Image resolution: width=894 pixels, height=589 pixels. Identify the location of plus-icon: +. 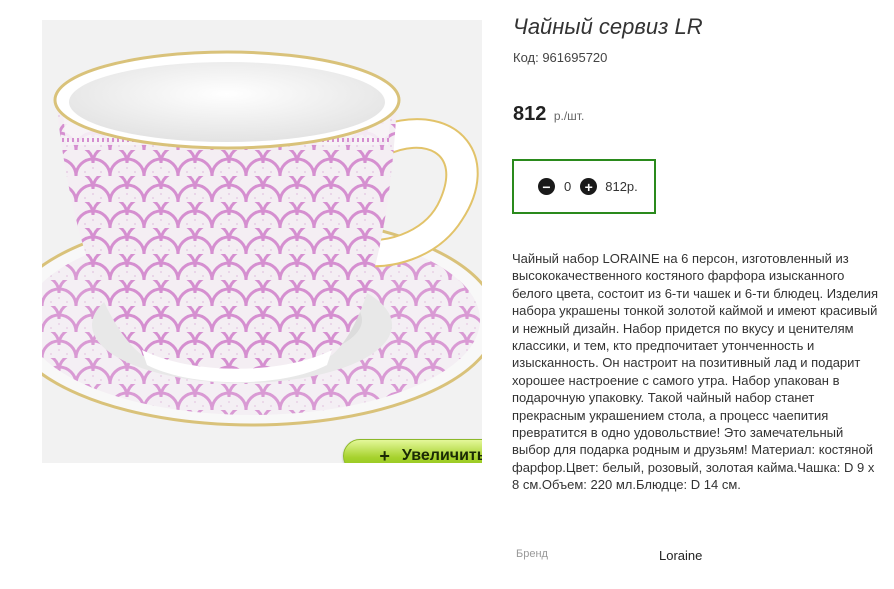
(384, 454).